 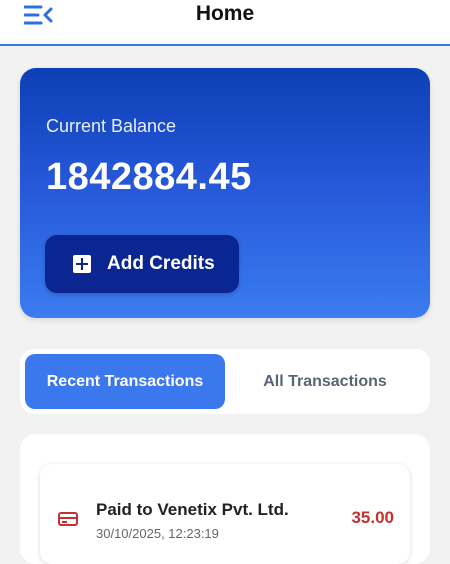 What do you see at coordinates (325, 381) in the screenshot?
I see `tab-all-transactions: All Transactions` at bounding box center [325, 381].